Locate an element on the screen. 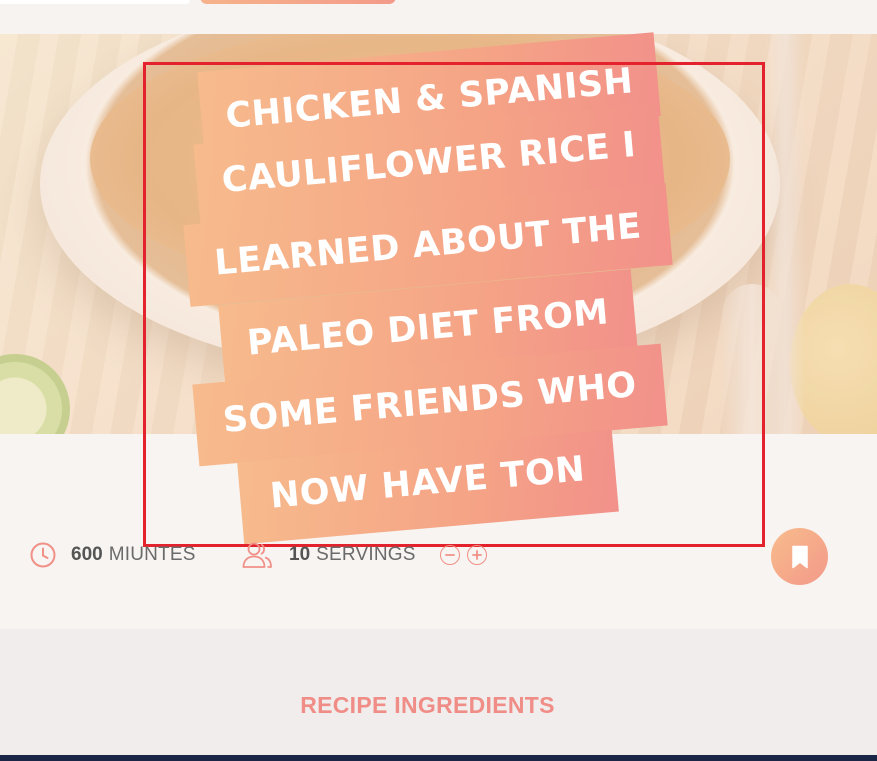 Image resolution: width=877 pixels, height=761 pixels. footer-bar is located at coordinates (438, 758).